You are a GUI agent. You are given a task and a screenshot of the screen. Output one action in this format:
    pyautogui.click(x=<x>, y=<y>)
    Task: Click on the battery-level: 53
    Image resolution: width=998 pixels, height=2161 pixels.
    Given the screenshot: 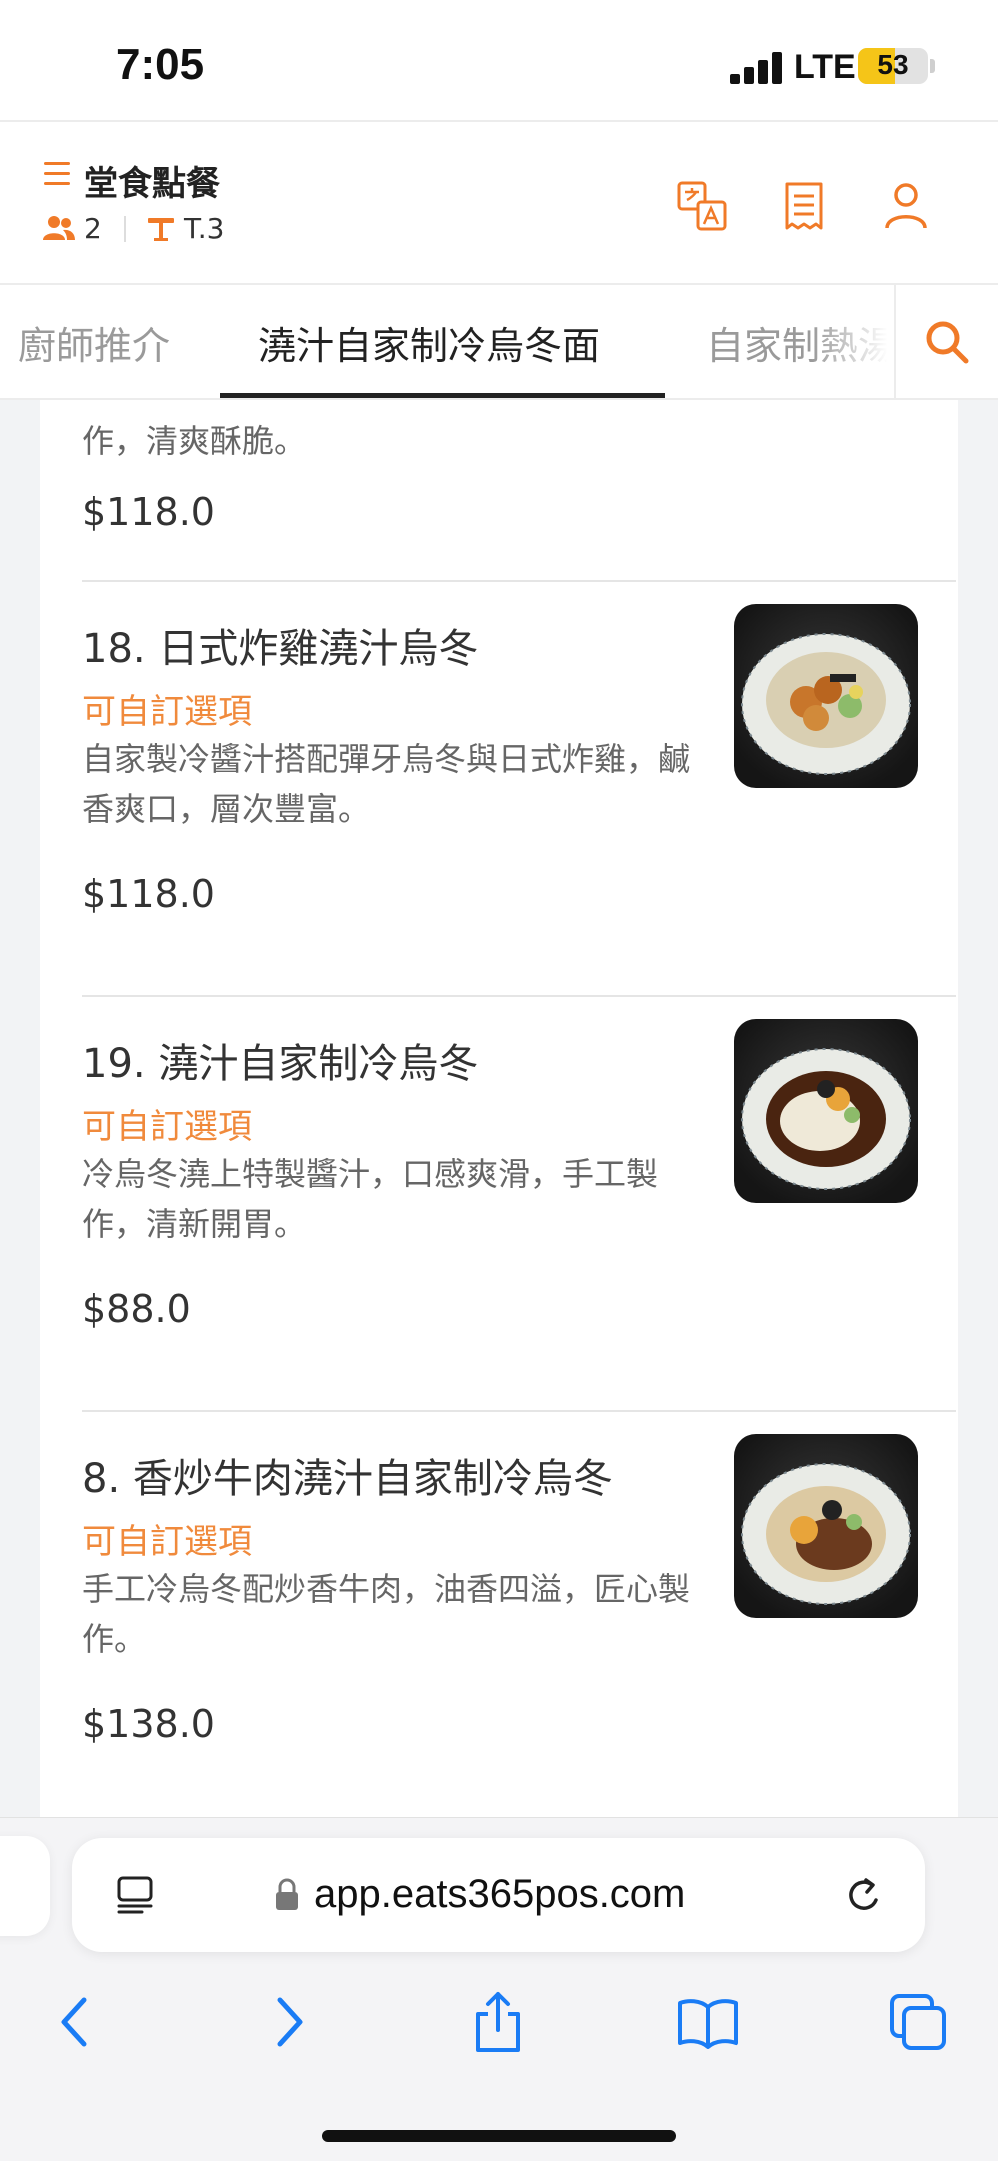 What is the action you would take?
    pyautogui.click(x=893, y=64)
    